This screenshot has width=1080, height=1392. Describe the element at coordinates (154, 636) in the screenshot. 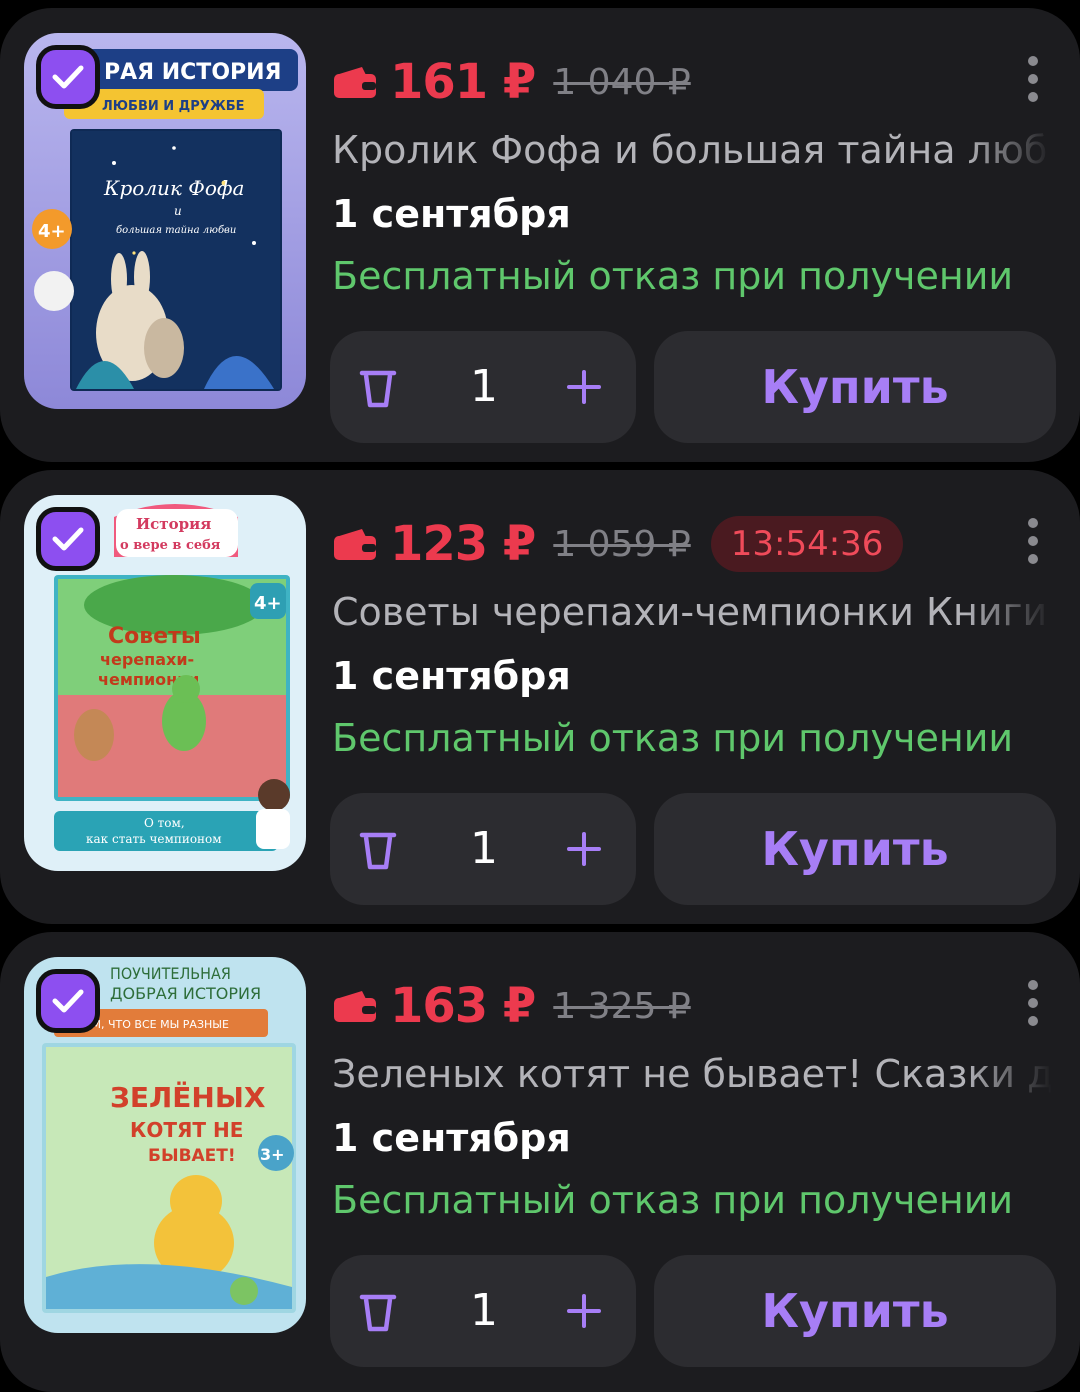

I see `svg-text: Советы` at that location.